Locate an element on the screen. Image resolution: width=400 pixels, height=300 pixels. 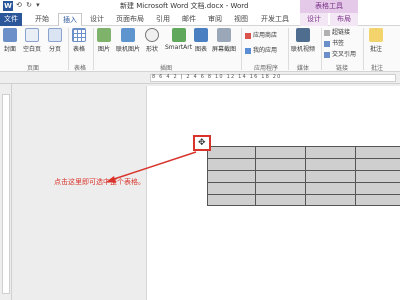
screenshot-button: 屏幕截图 is located at coordinates (224, 40).